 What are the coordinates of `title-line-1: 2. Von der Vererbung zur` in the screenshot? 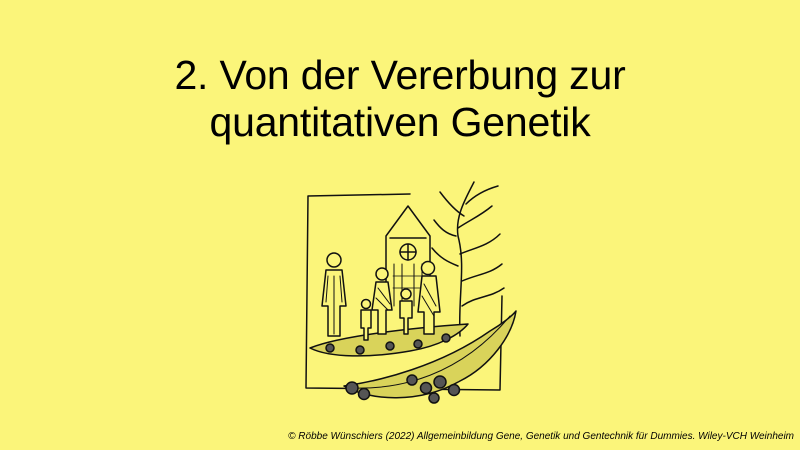 It's located at (400, 75).